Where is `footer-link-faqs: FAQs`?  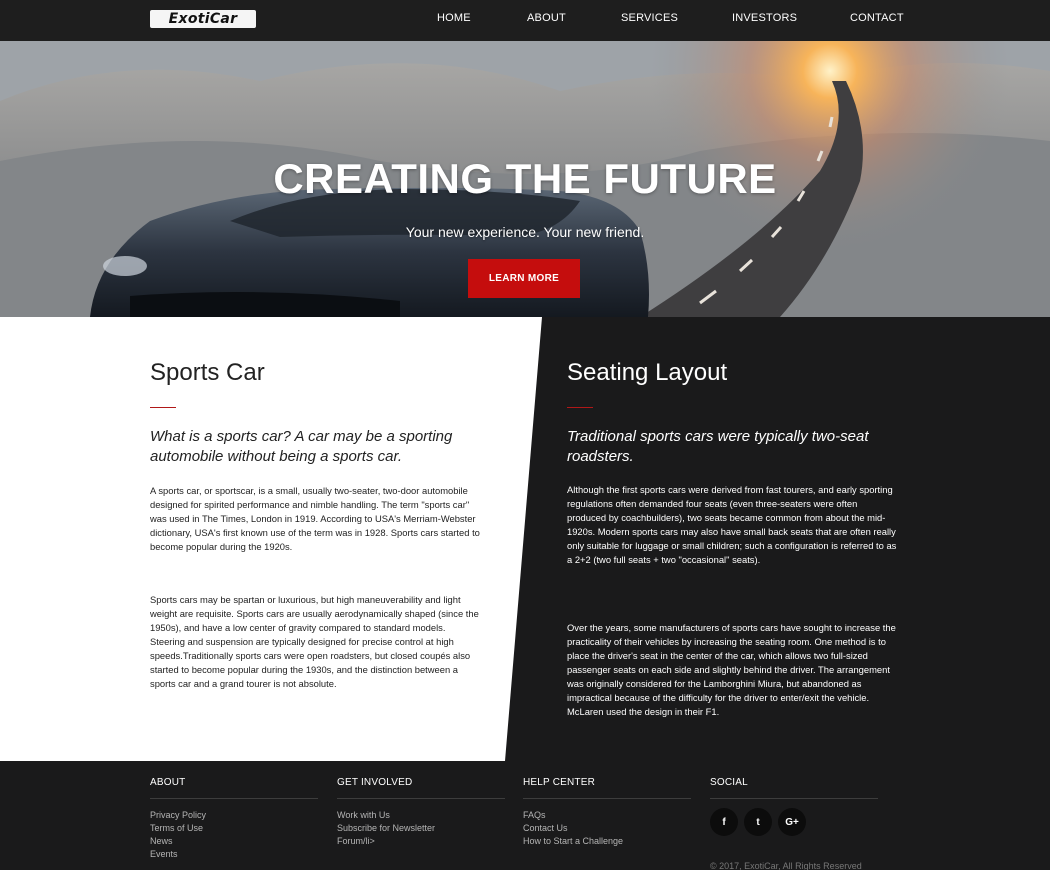 footer-link-faqs: FAQs is located at coordinates (607, 815).